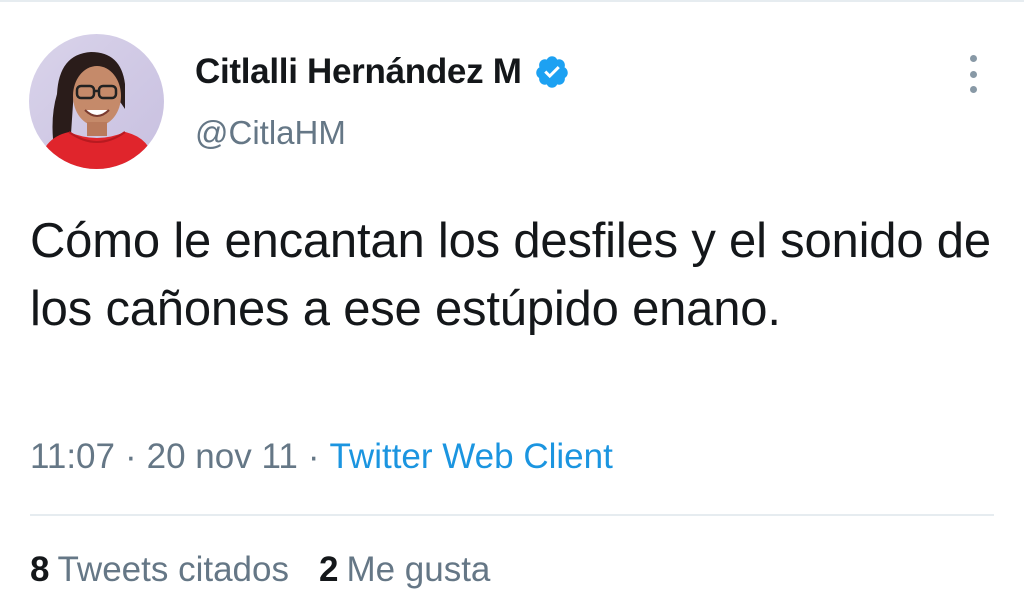 Image resolution: width=1024 pixels, height=605 pixels. What do you see at coordinates (358, 71) in the screenshot?
I see `author-display-name: Citlalli Hernández M` at bounding box center [358, 71].